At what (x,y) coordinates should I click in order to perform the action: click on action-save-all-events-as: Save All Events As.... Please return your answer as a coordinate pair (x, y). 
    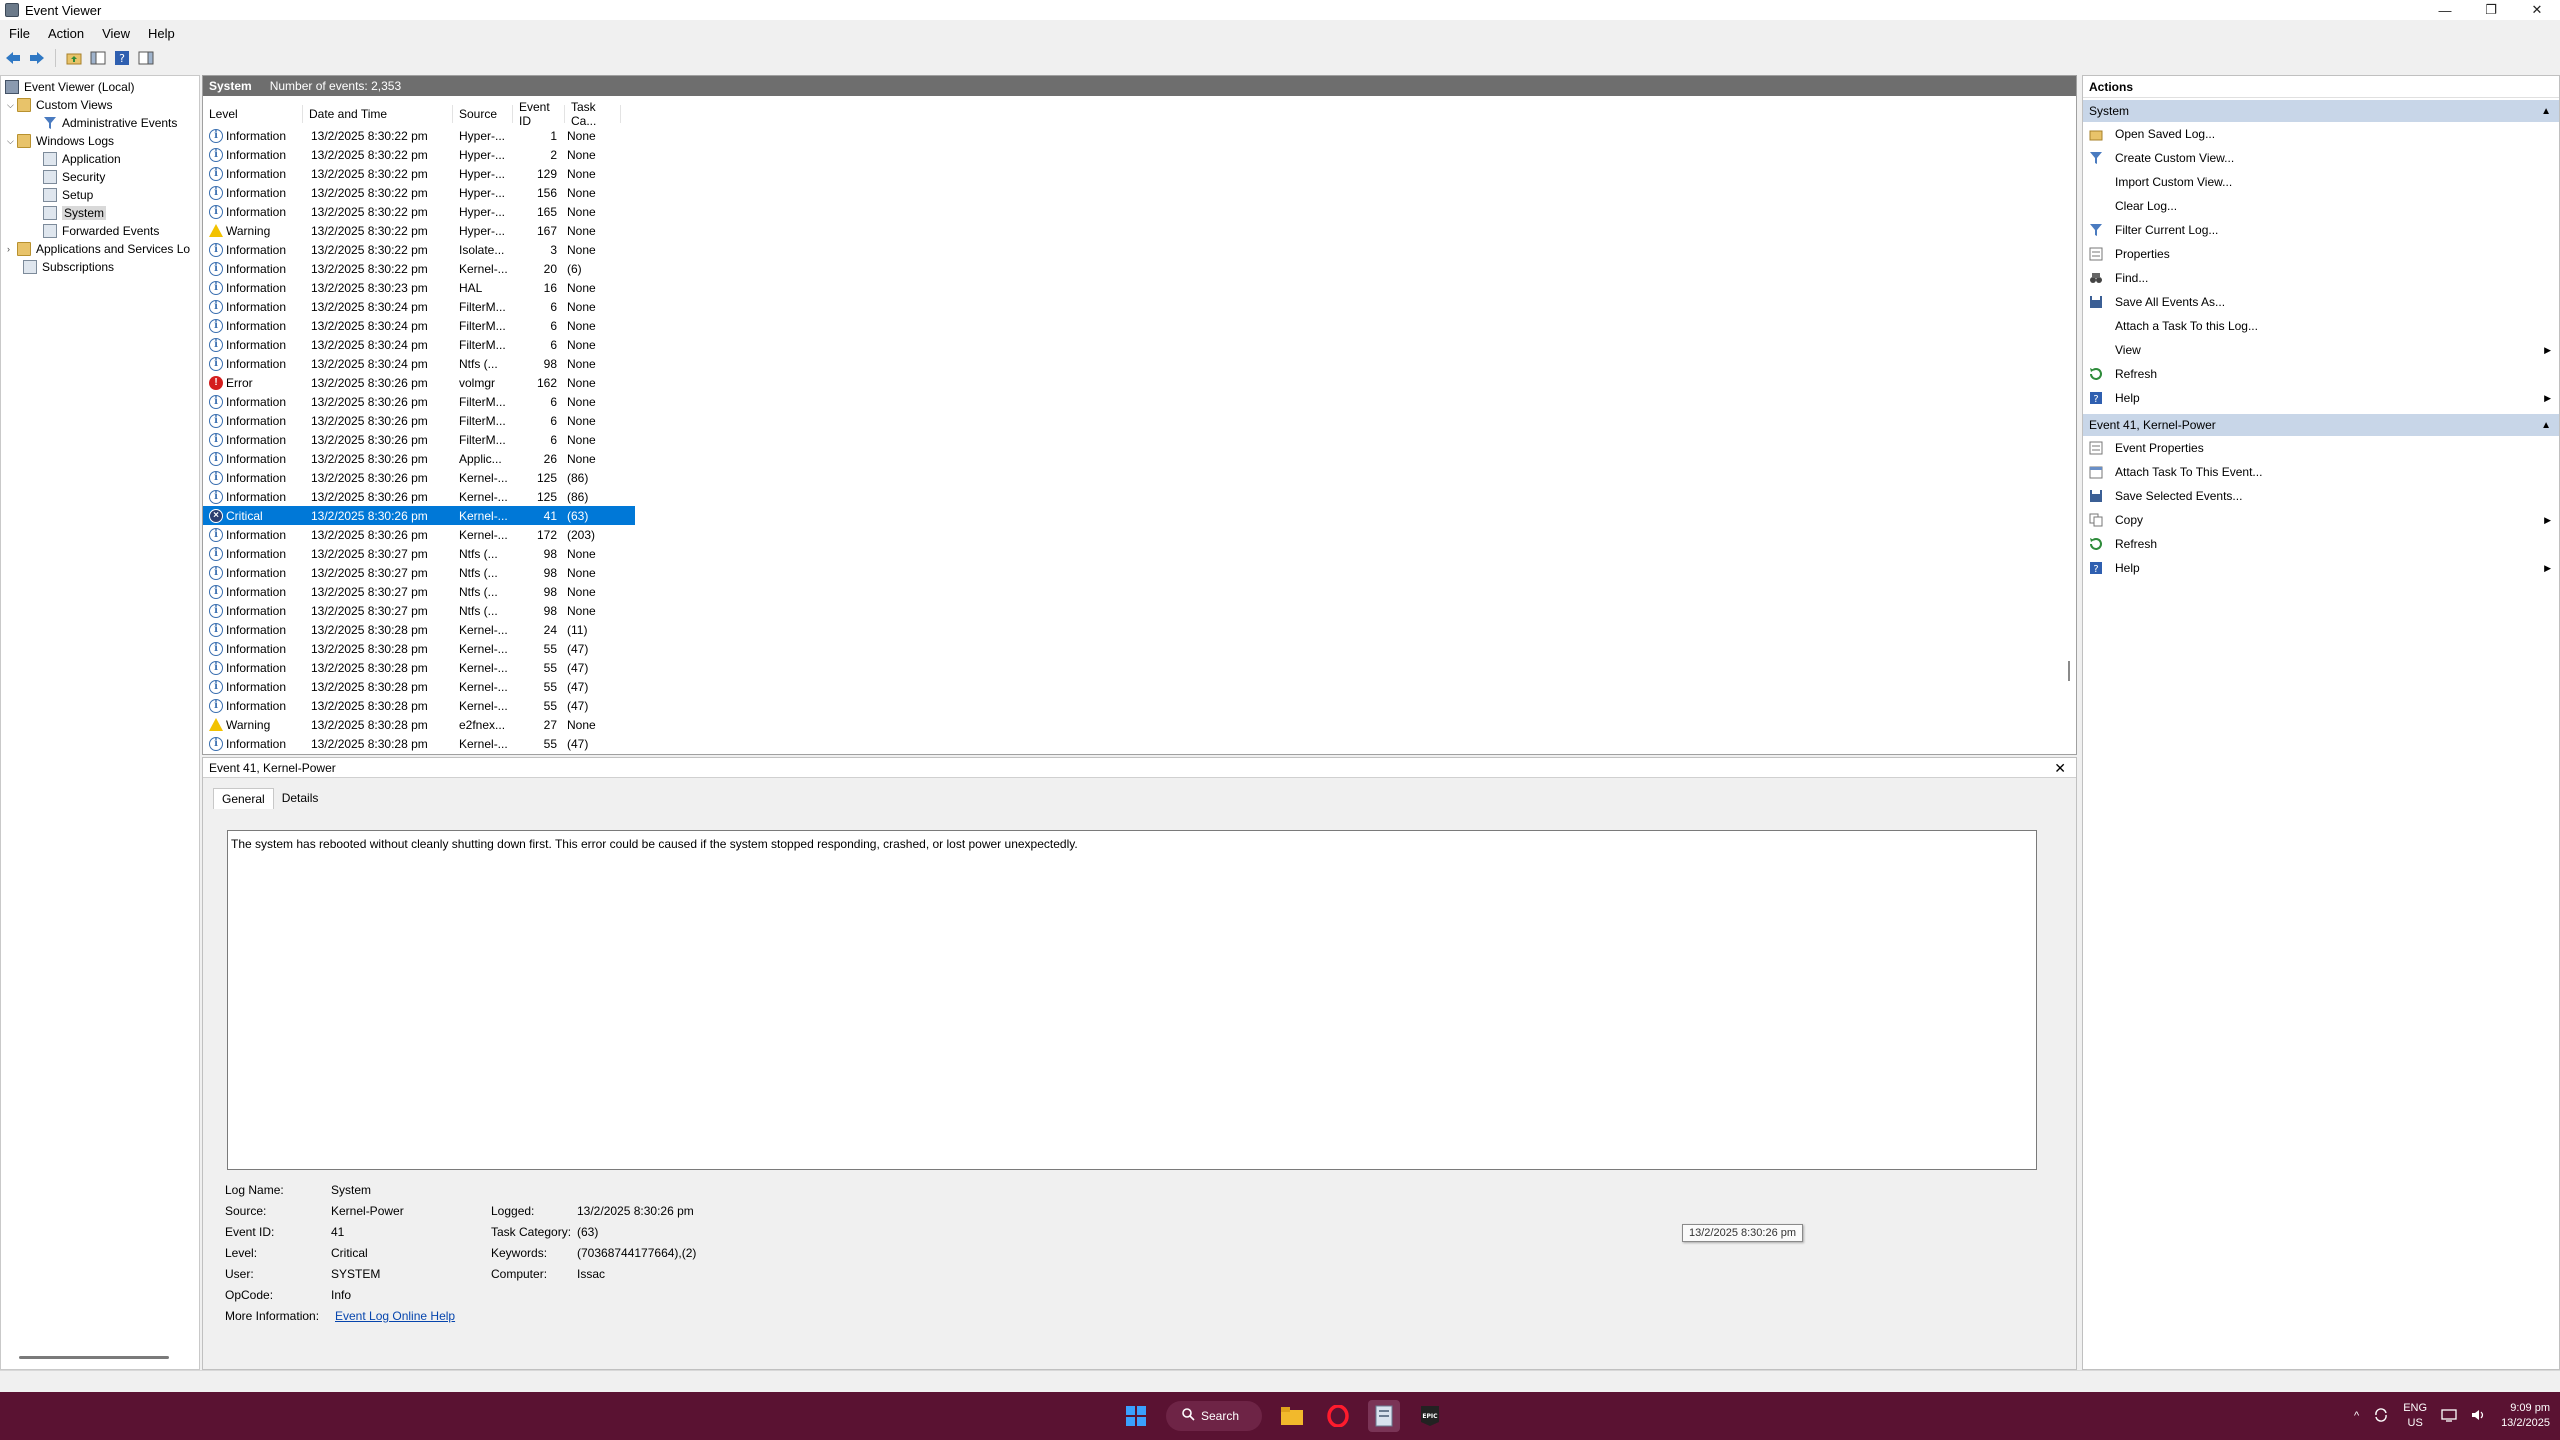
    Looking at the image, I should click on (2321, 302).